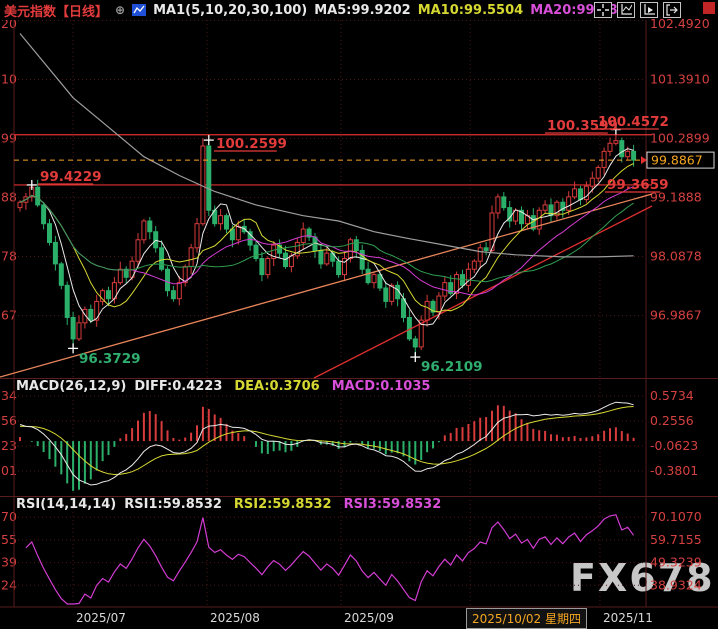 Image resolution: width=718 pixels, height=629 pixels. Describe the element at coordinates (120, 10) in the screenshot. I see `add-indicator-icon: ⊕` at that location.